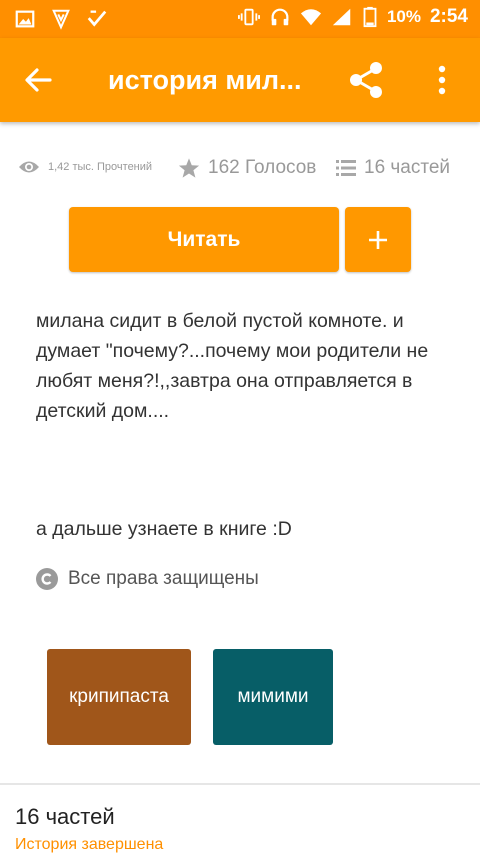 The width and height of the screenshot is (480, 854). What do you see at coordinates (448, 16) in the screenshot?
I see `clock: 2:54` at bounding box center [448, 16].